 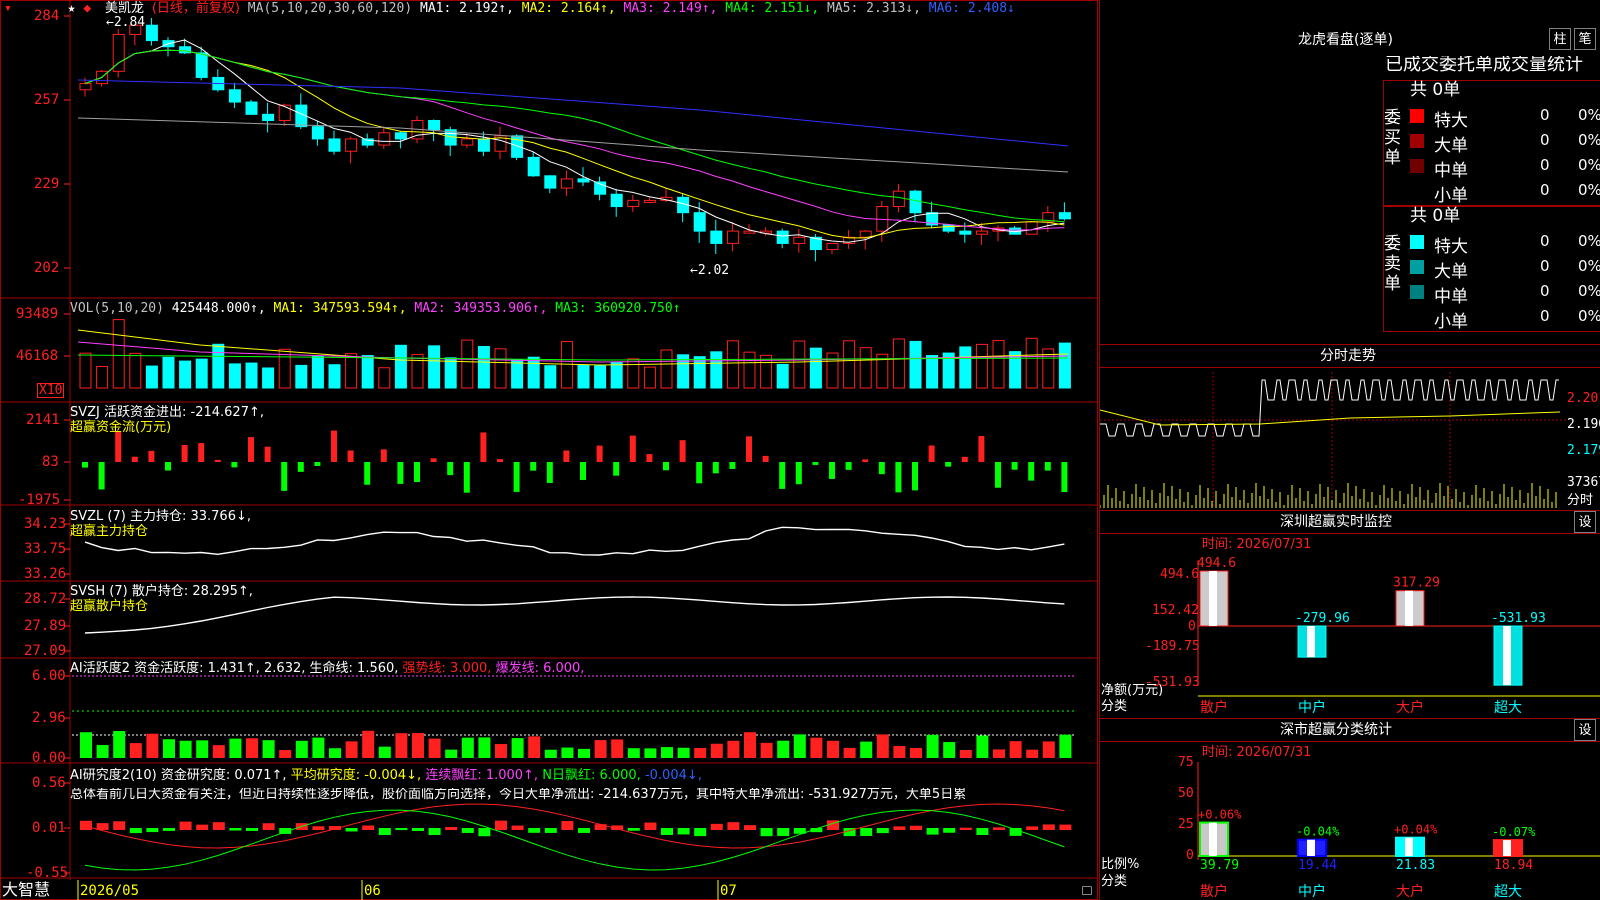 I want to click on buy-name: 大单, so click(x=1451, y=146).